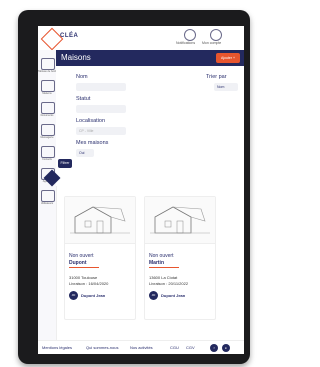 The height and width of the screenshot is (367, 320). What do you see at coordinates (169, 283) in the screenshot?
I see `card-date: Livraison : 20/11/2022` at bounding box center [169, 283].